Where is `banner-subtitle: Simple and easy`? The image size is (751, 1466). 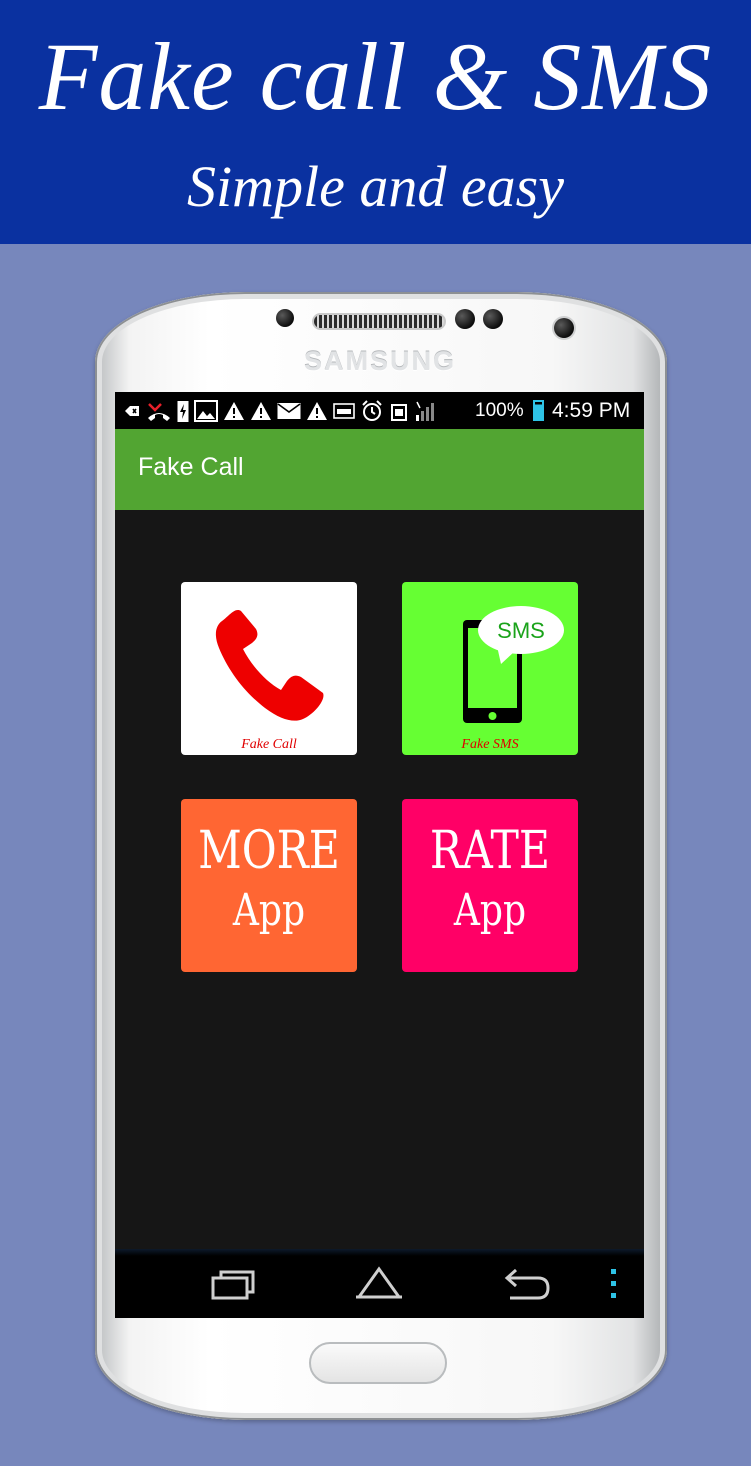 banner-subtitle: Simple and easy is located at coordinates (375, 186).